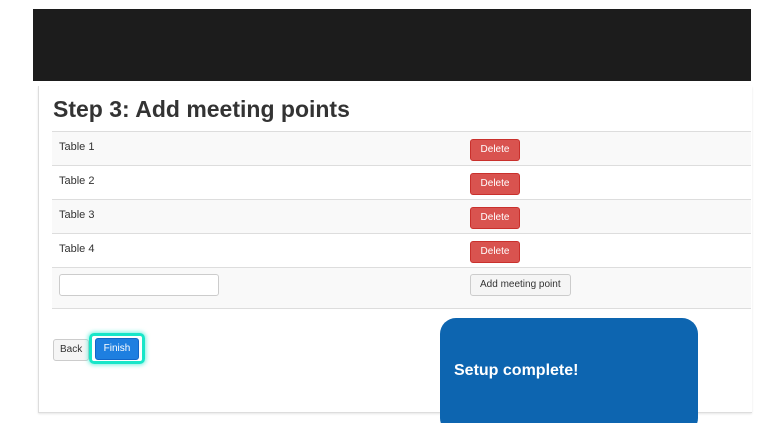 This screenshot has height=423, width=757. Describe the element at coordinates (117, 349) in the screenshot. I see `finish-button: Finish` at that location.